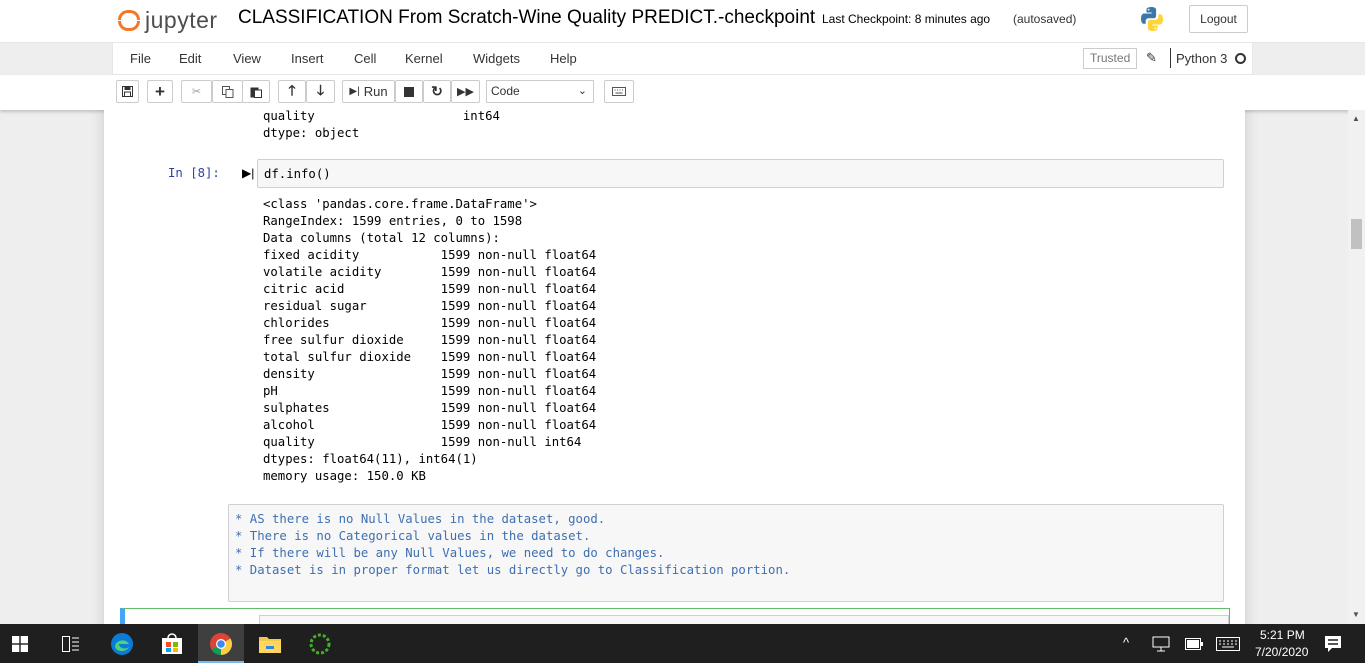  Describe the element at coordinates (248, 173) in the screenshot. I see `run-cell-icon: ▶|` at that location.